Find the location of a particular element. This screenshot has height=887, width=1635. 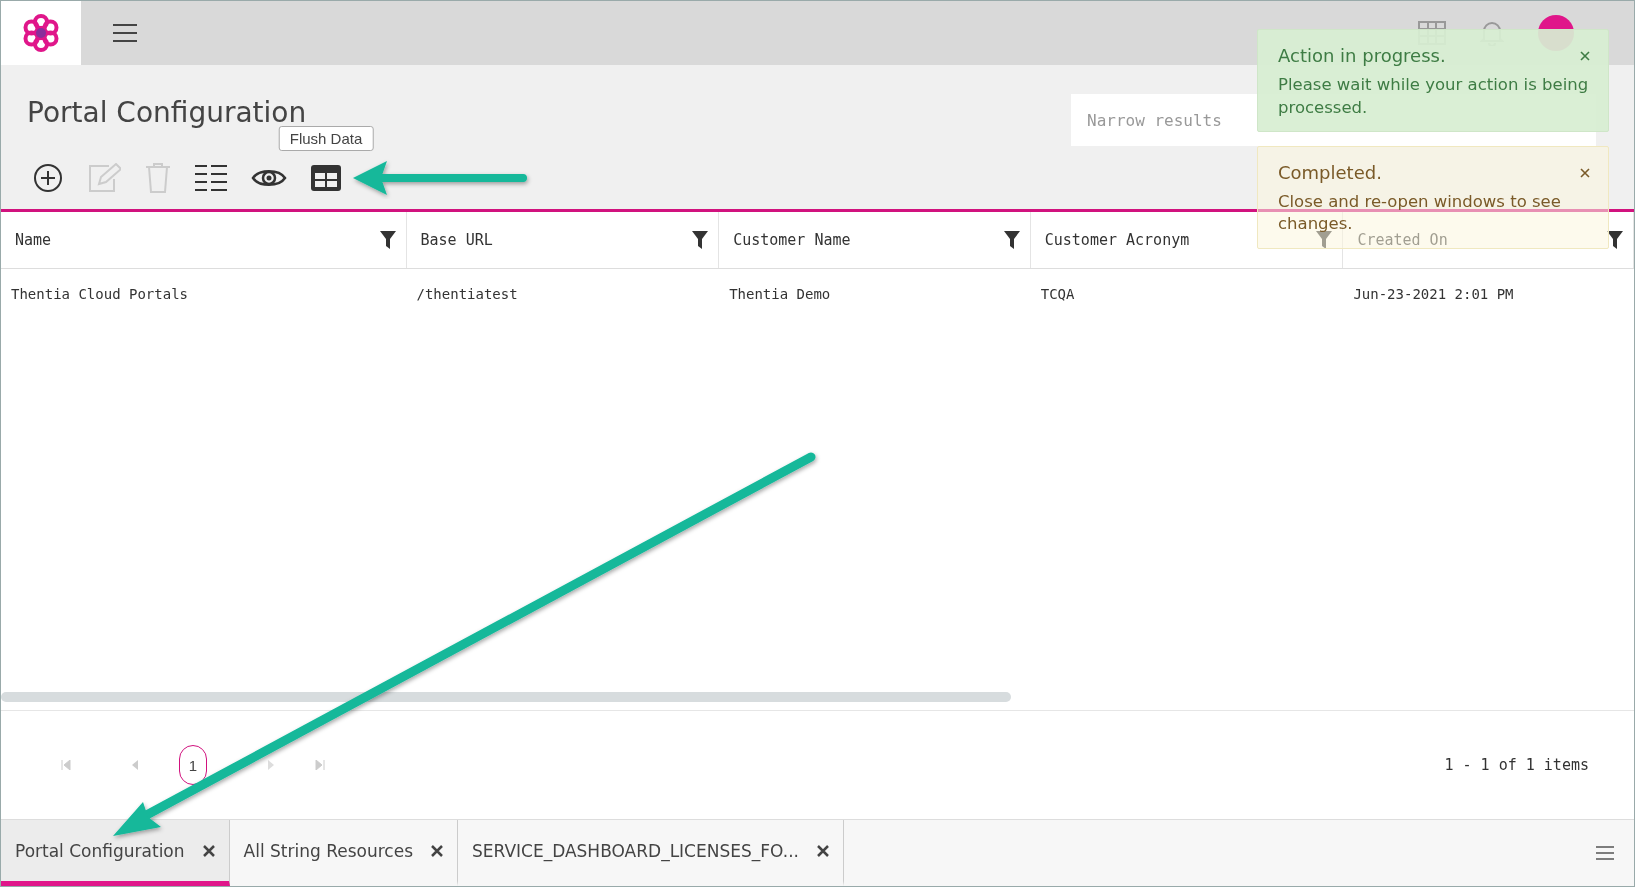

toast-message: Please wait while your action is being processed. is located at coordinates (1434, 96).